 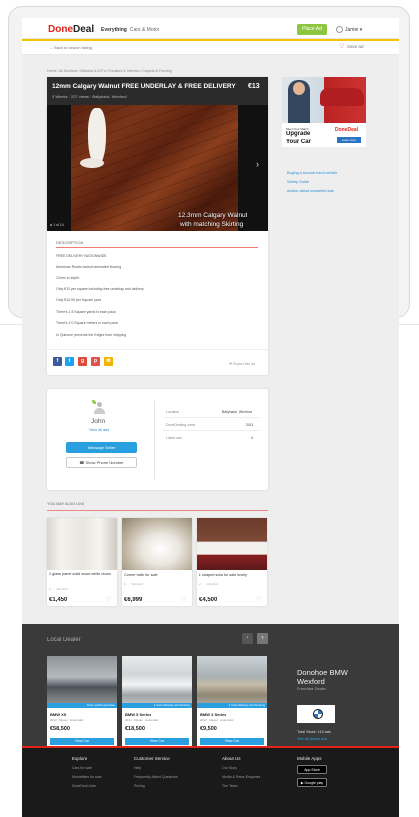 What do you see at coordinates (152, 758) in the screenshot?
I see `footer-col-title: Customer Service` at bounding box center [152, 758].